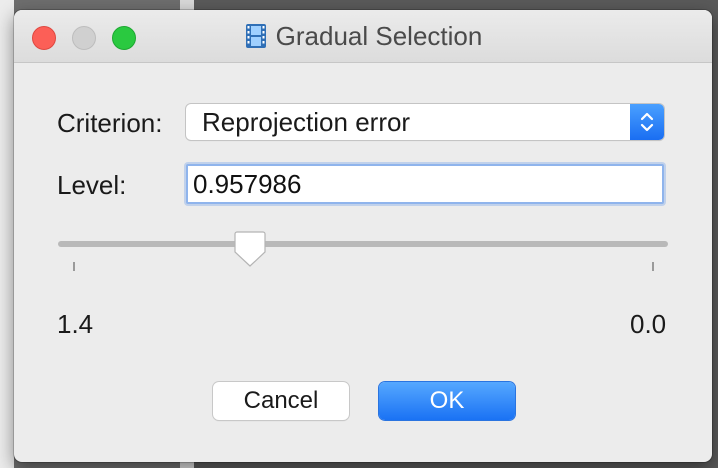 This screenshot has width=718, height=468. What do you see at coordinates (363, 244) in the screenshot?
I see `slider-track` at bounding box center [363, 244].